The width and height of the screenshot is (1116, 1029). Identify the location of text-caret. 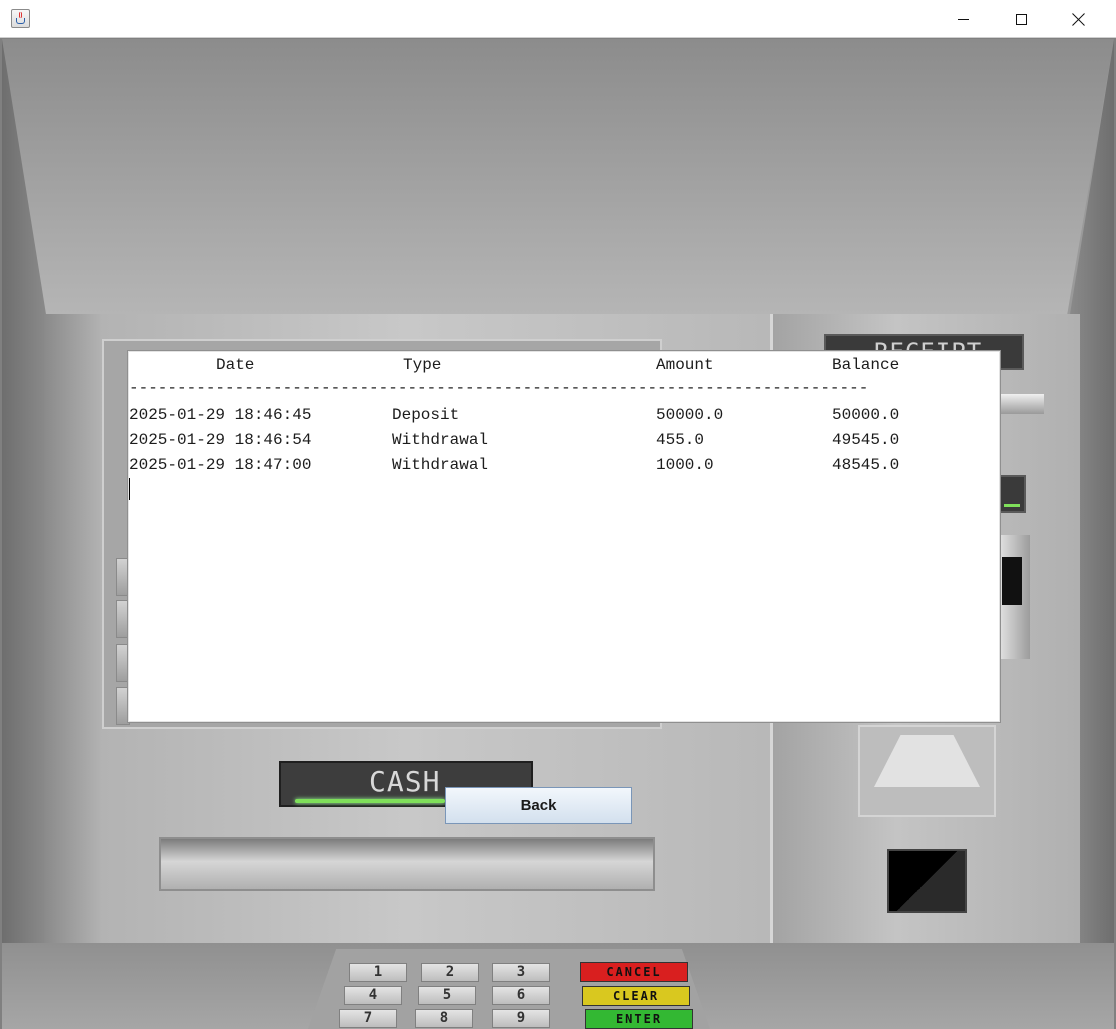
(129, 489).